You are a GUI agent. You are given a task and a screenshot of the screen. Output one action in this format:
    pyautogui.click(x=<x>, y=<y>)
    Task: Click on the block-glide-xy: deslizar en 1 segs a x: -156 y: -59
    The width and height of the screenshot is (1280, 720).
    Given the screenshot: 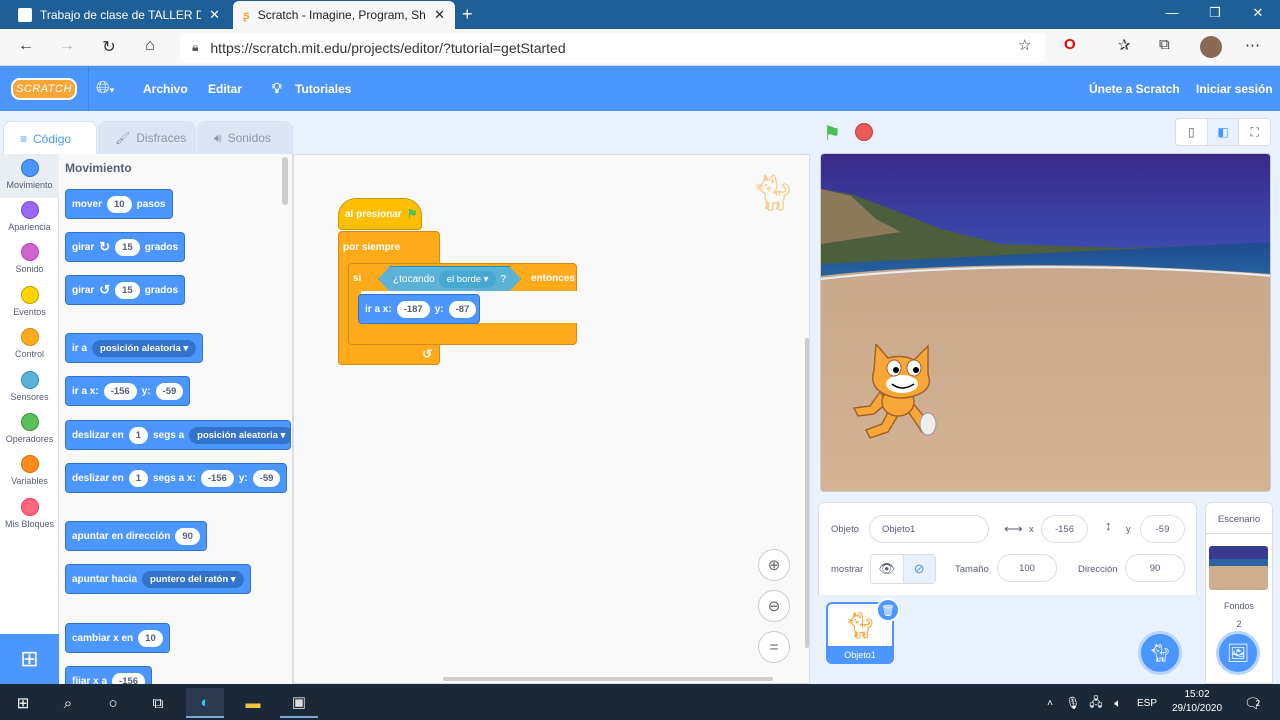 What is the action you would take?
    pyautogui.click(x=176, y=478)
    